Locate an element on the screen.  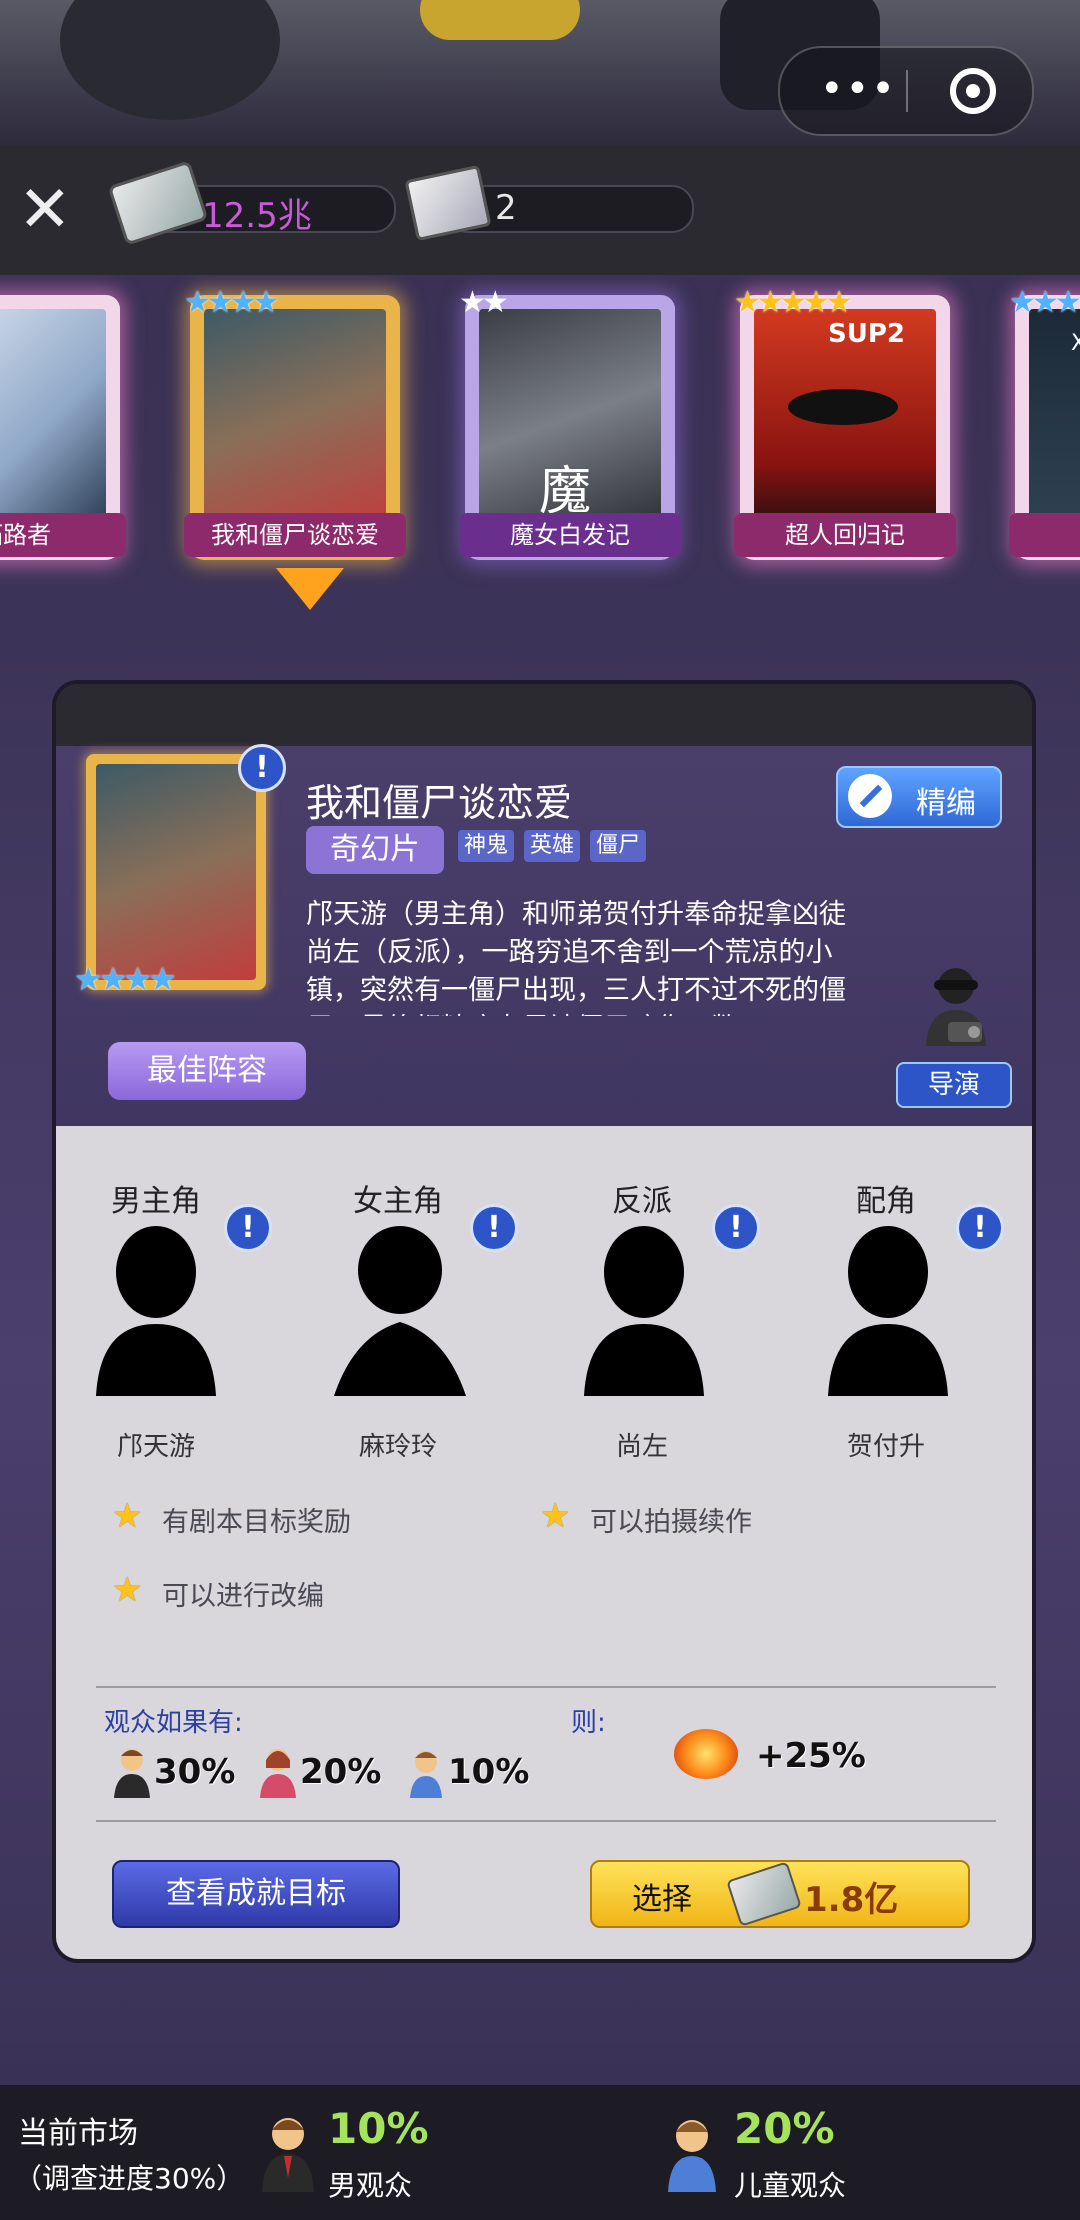
select-cost: 1.8亿 is located at coordinates (851, 1900).